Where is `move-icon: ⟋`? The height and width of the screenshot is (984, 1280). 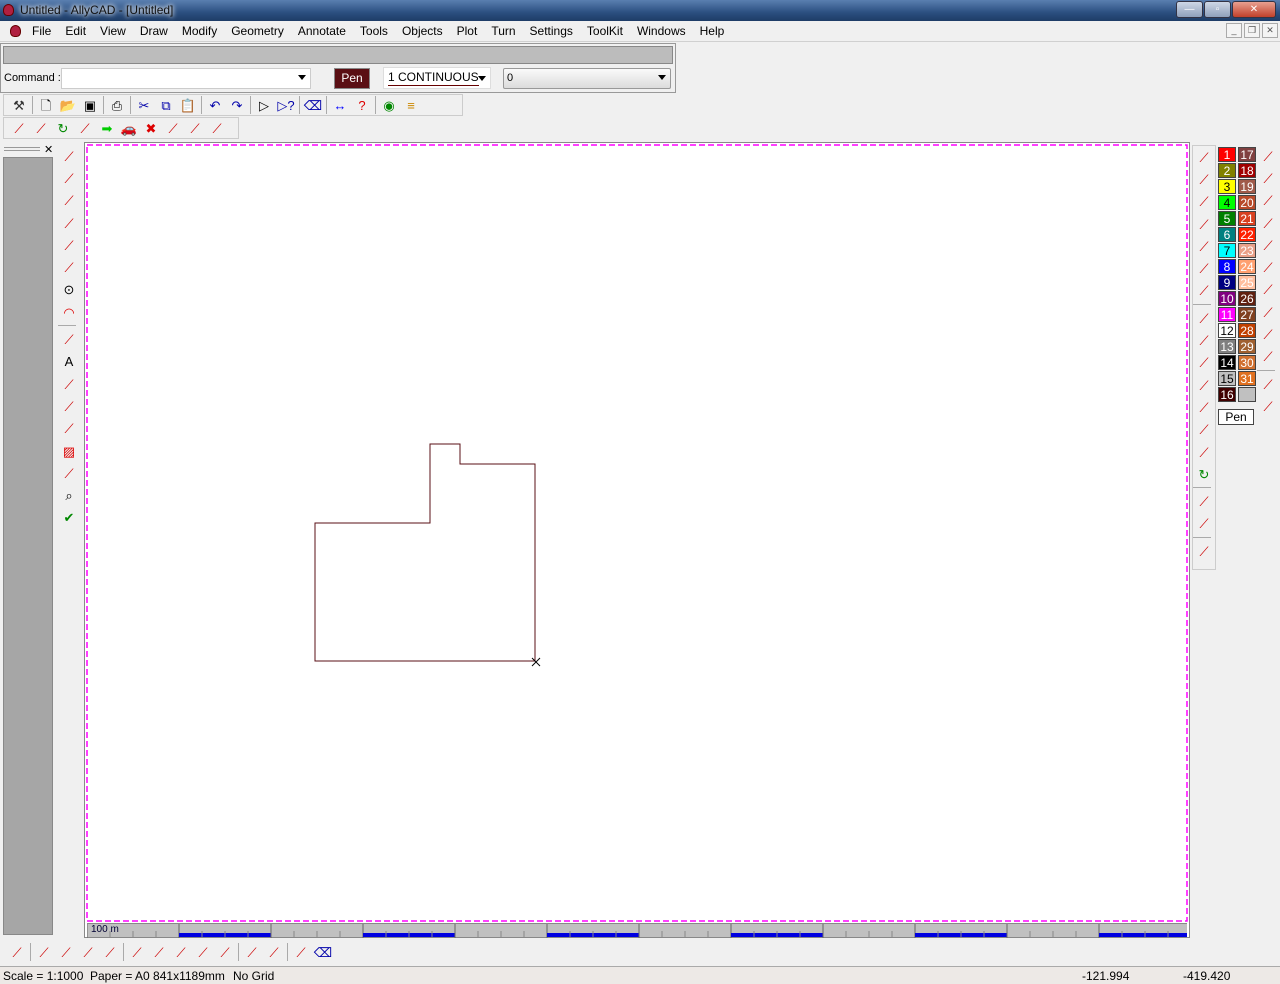
move-icon: ⟋ is located at coordinates (1204, 157).